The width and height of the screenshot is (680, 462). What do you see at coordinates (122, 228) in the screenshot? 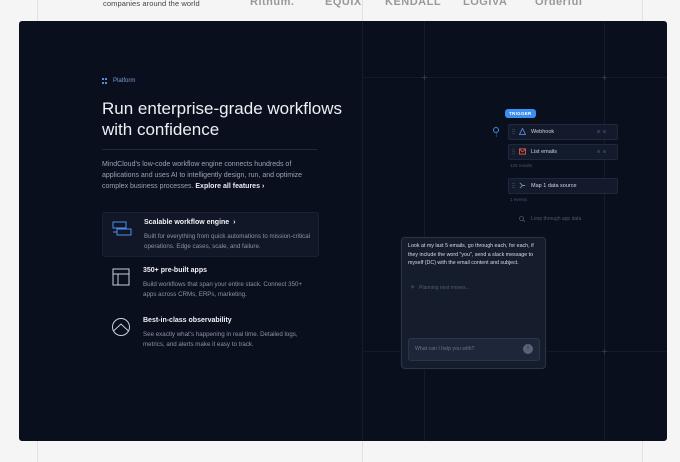
I see `stack-icon` at bounding box center [122, 228].